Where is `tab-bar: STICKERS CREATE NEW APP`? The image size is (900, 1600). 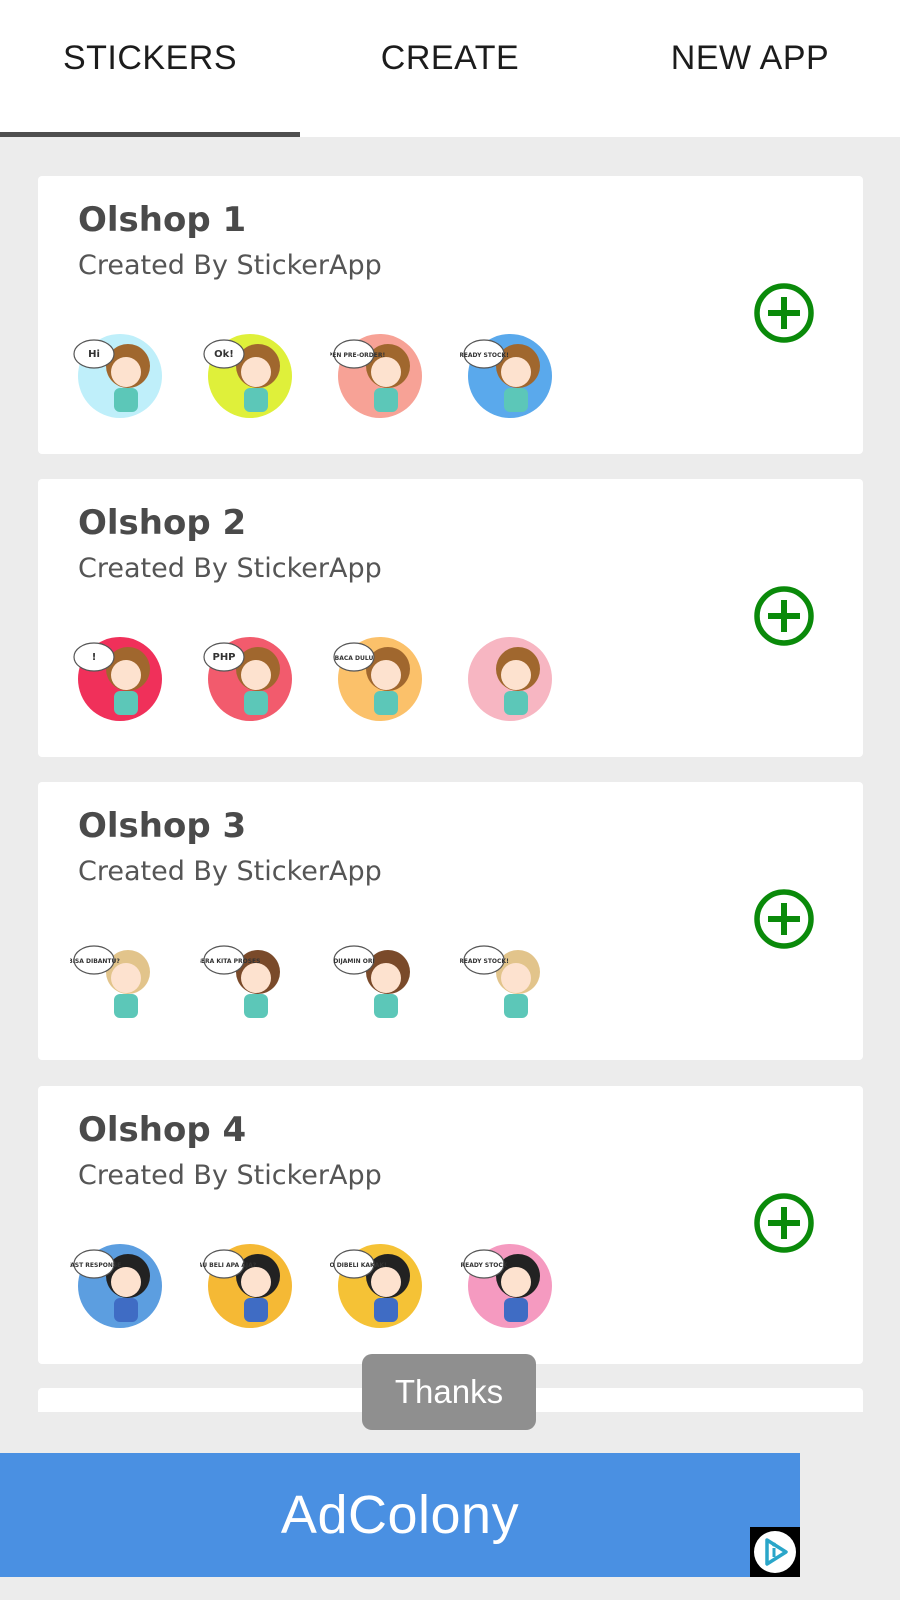 tab-bar: STICKERS CREATE NEW APP is located at coordinates (450, 68).